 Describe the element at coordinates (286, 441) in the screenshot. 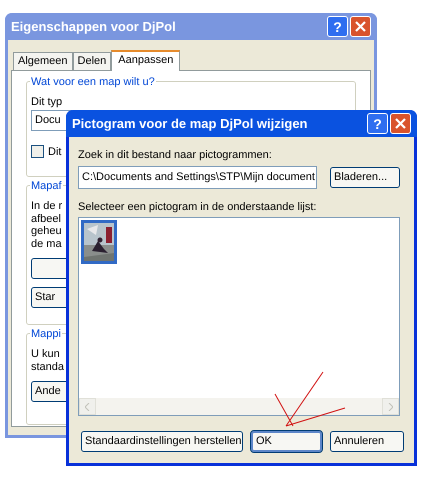

I see `push-button: OK` at that location.